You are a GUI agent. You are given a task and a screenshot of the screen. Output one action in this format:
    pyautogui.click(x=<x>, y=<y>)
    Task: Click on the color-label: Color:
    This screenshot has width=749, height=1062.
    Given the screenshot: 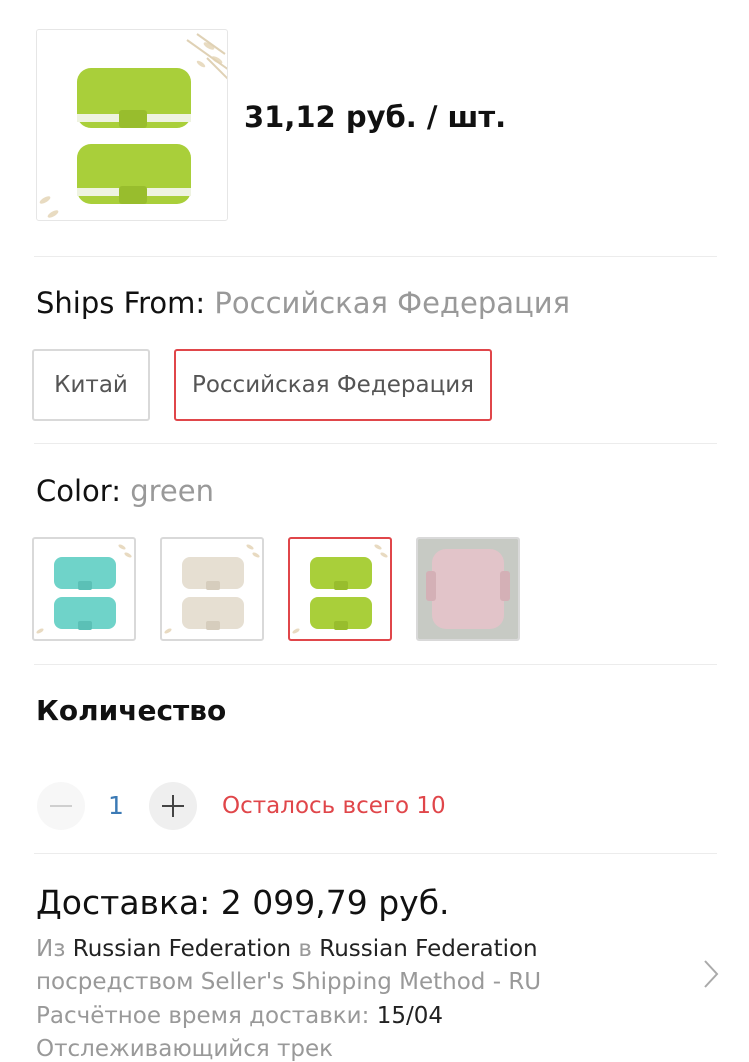 What is the action you would take?
    pyautogui.click(x=78, y=491)
    